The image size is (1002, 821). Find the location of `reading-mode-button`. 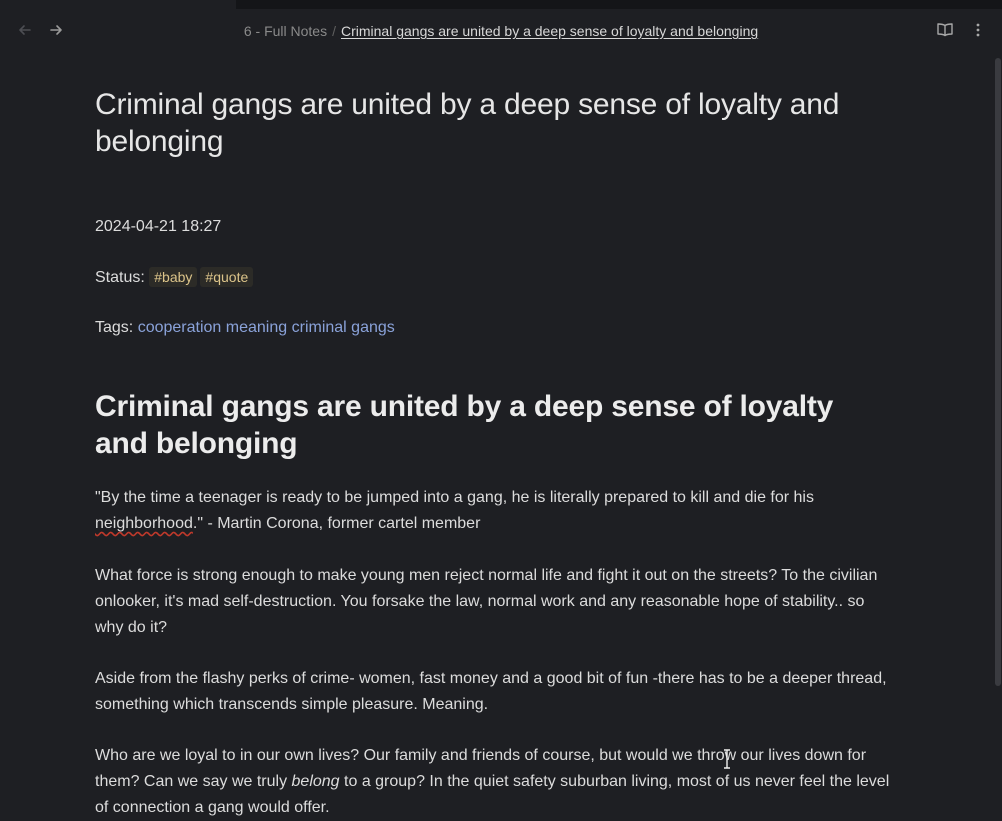

reading-mode-button is located at coordinates (945, 30).